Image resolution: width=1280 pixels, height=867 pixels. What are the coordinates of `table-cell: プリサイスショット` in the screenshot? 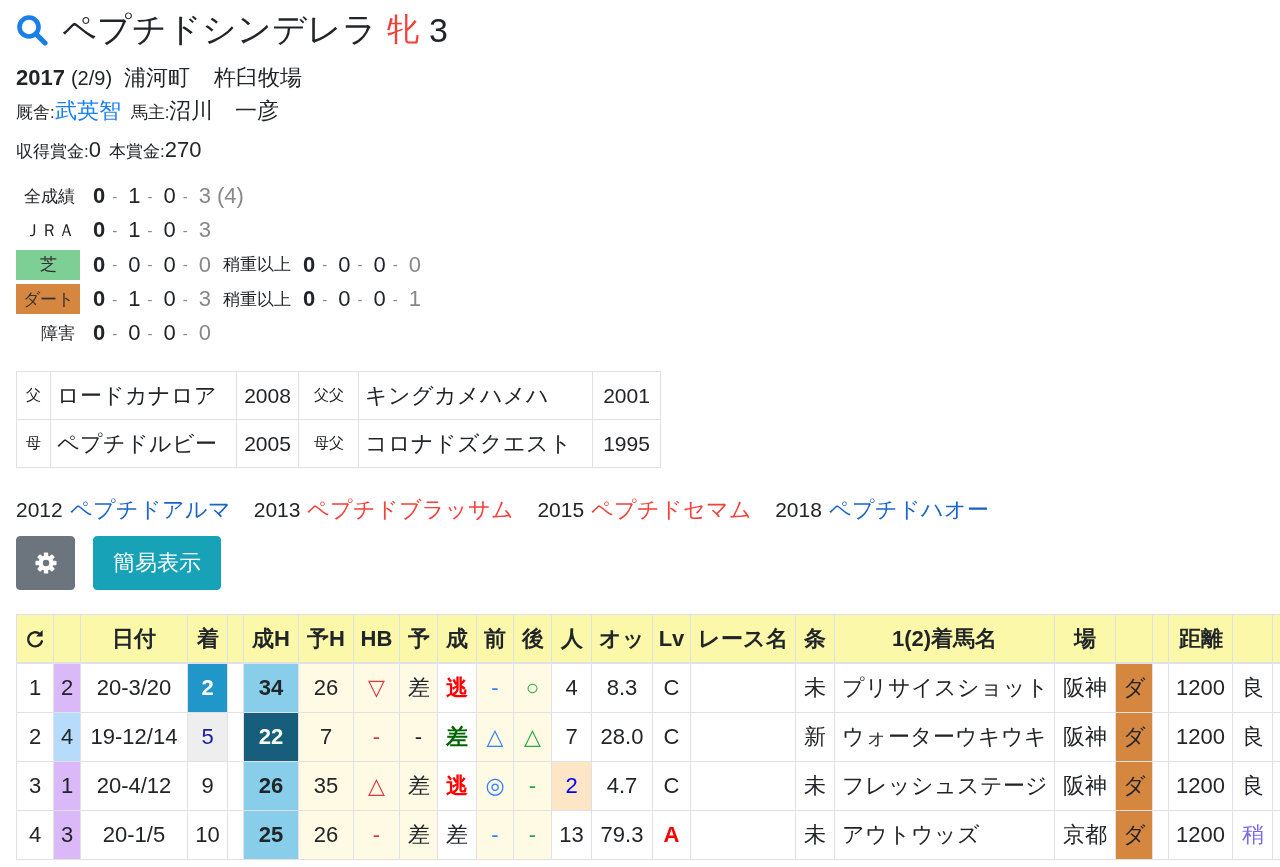 It's located at (944, 688).